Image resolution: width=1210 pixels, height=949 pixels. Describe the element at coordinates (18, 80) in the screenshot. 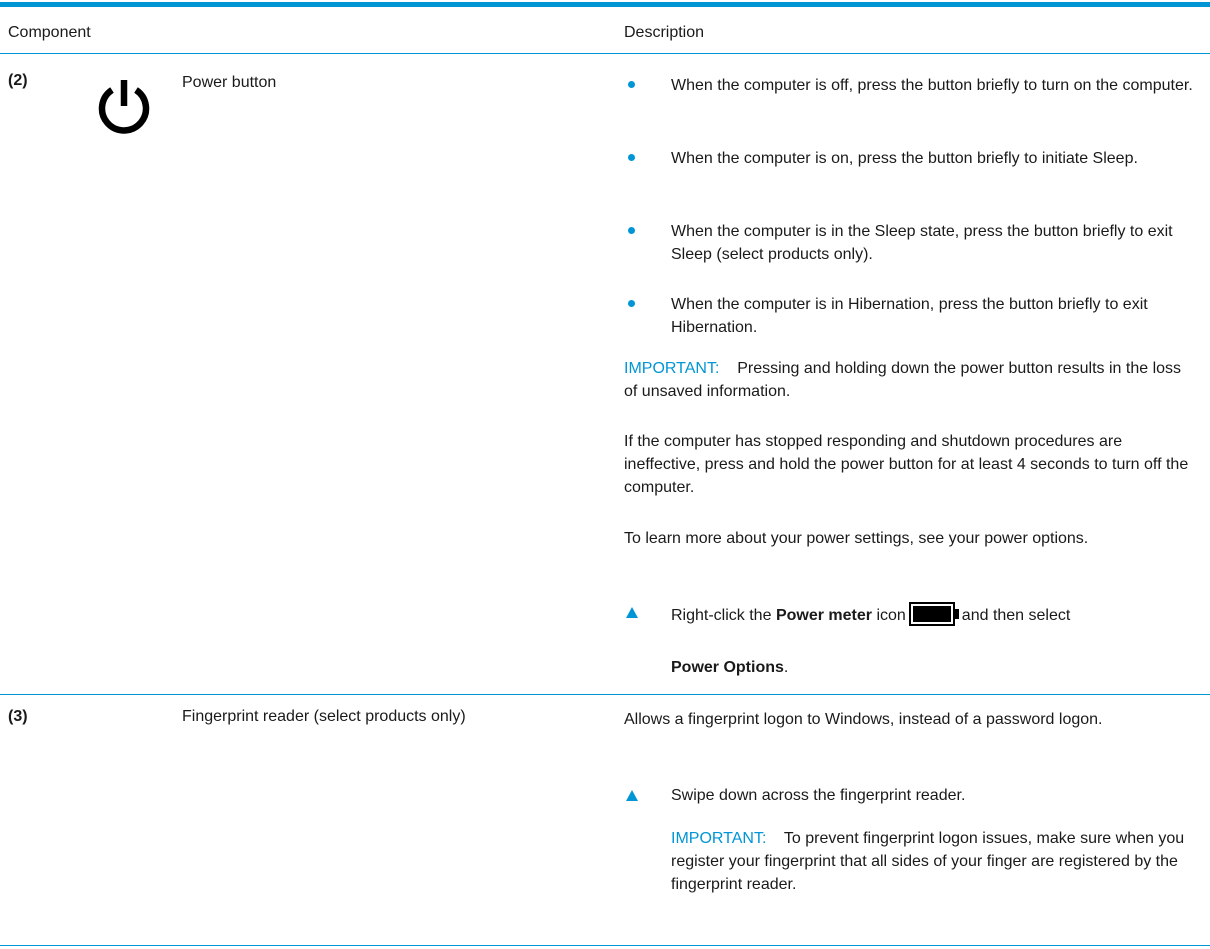

I see `component-number: (2)` at that location.